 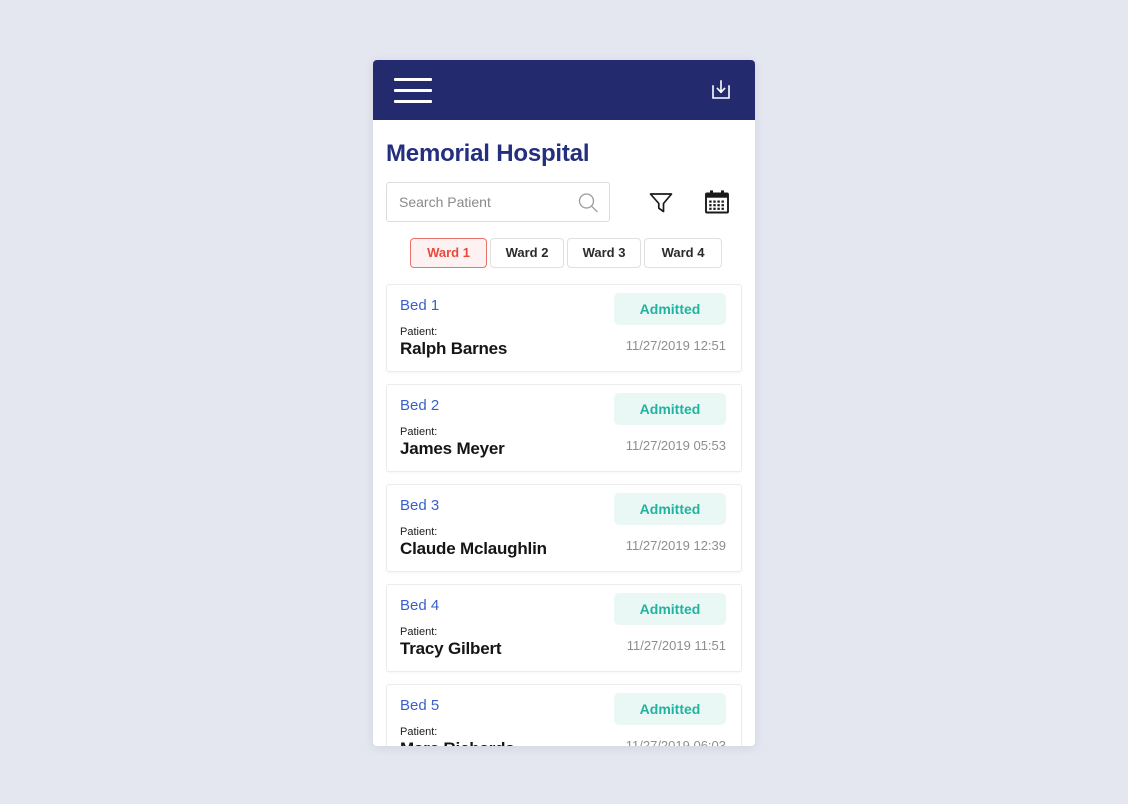 I want to click on admission-timestamp: 11/27/2019 05:53, so click(x=675, y=445).